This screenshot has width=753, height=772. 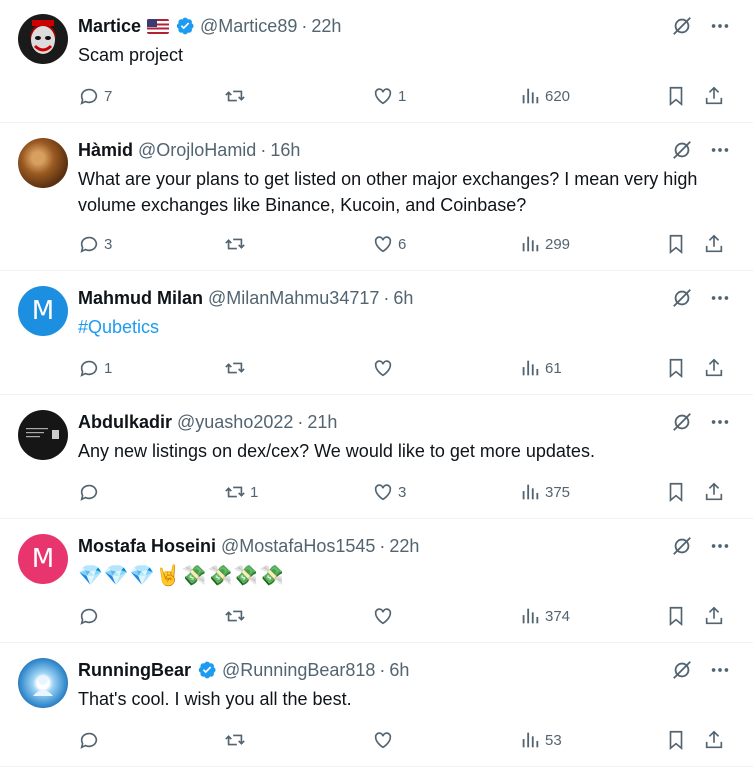 What do you see at coordinates (285, 150) in the screenshot?
I see `timestamp: 16h` at bounding box center [285, 150].